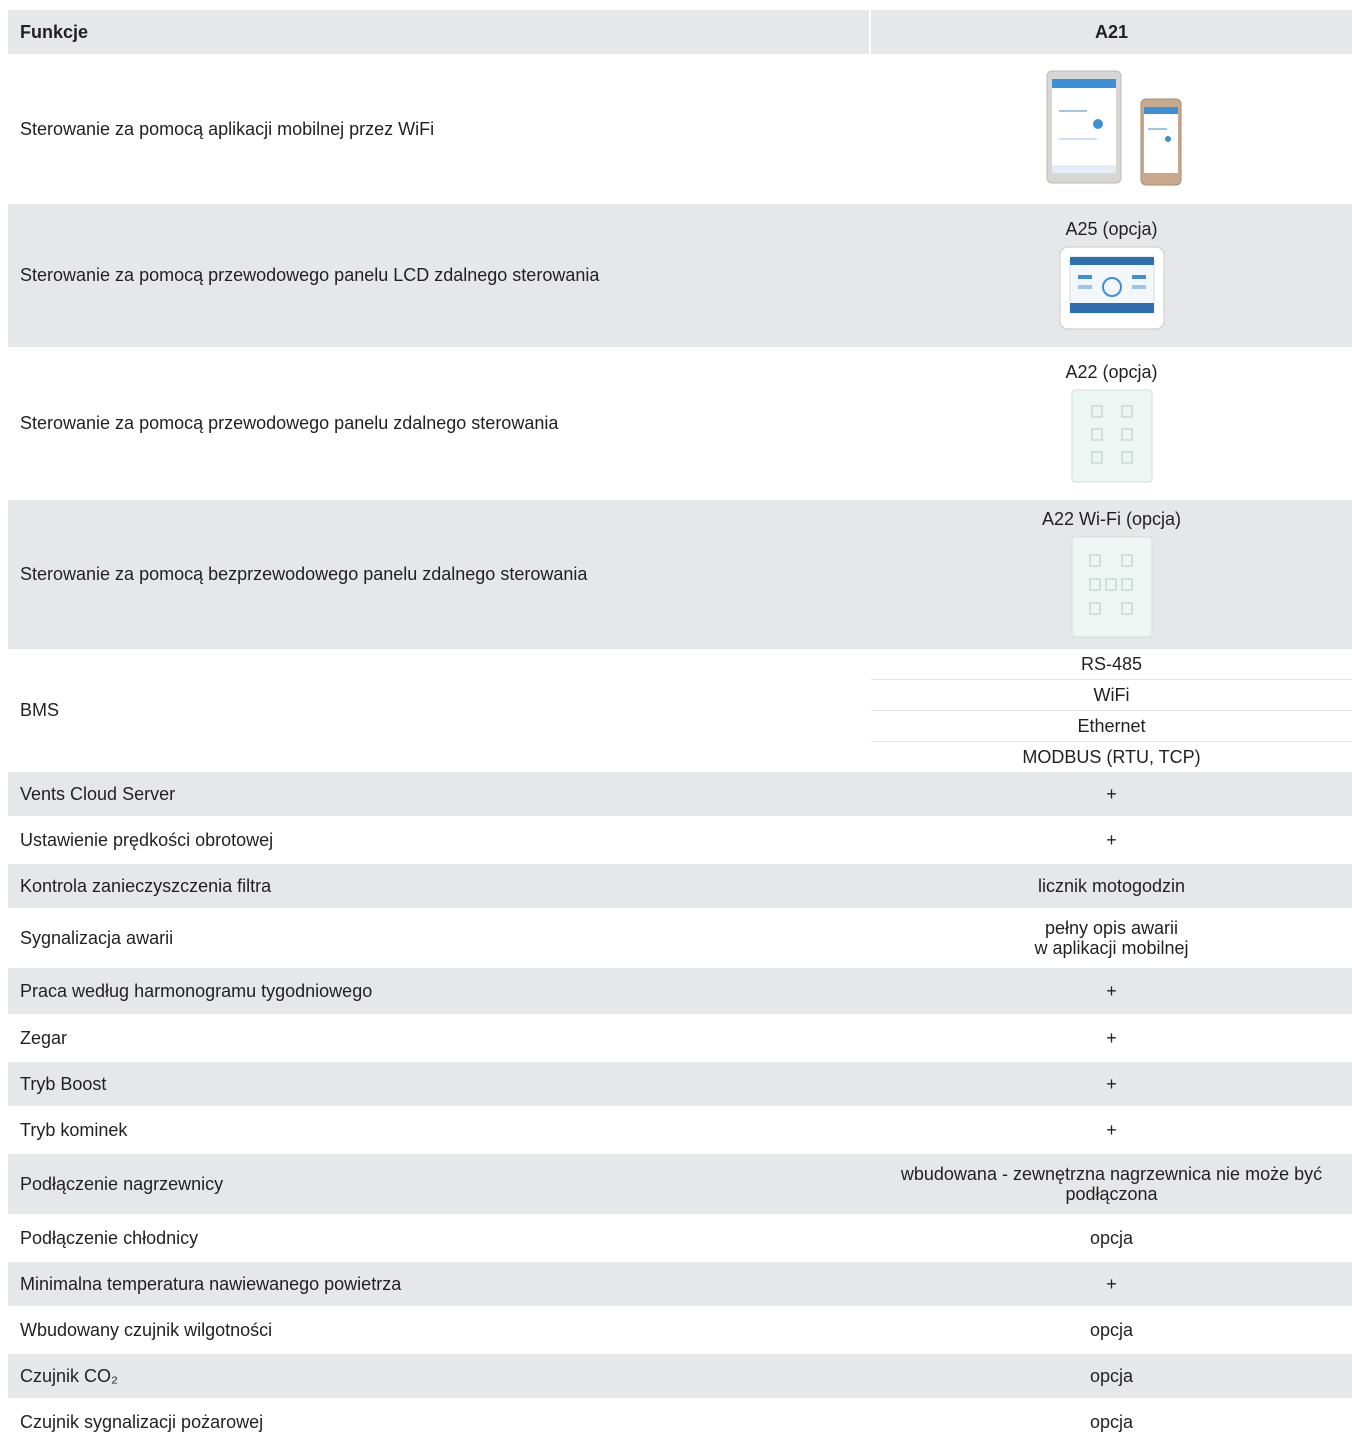  I want to click on feature-label: Vents Cloud Server, so click(438, 794).